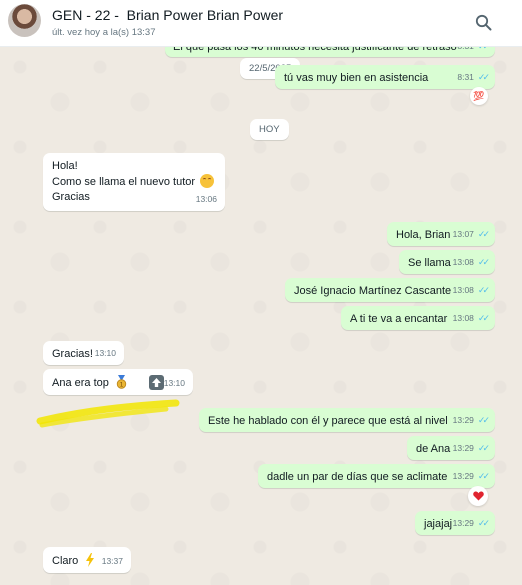 The width and height of the screenshot is (522, 585). What do you see at coordinates (429, 263) in the screenshot?
I see `message-text: Se llama` at bounding box center [429, 263].